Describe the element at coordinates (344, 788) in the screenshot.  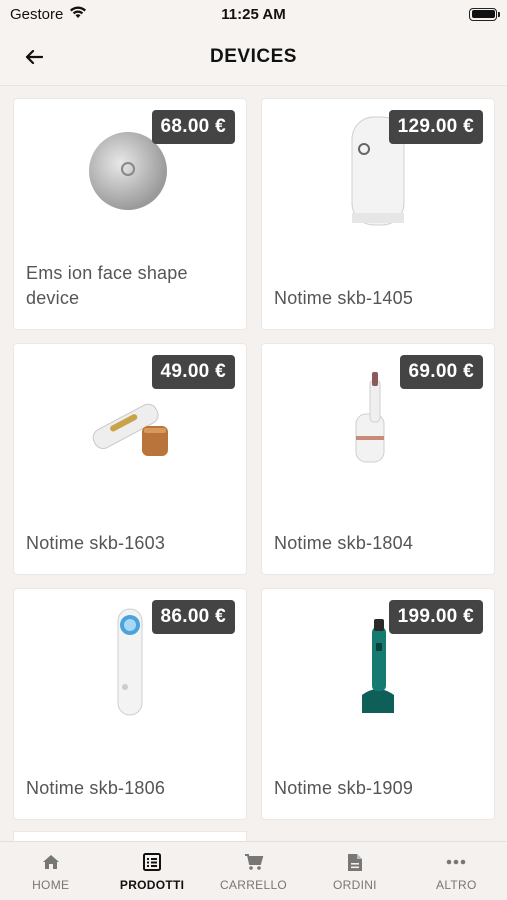
I see `product-name: Notime skb-1909` at that location.